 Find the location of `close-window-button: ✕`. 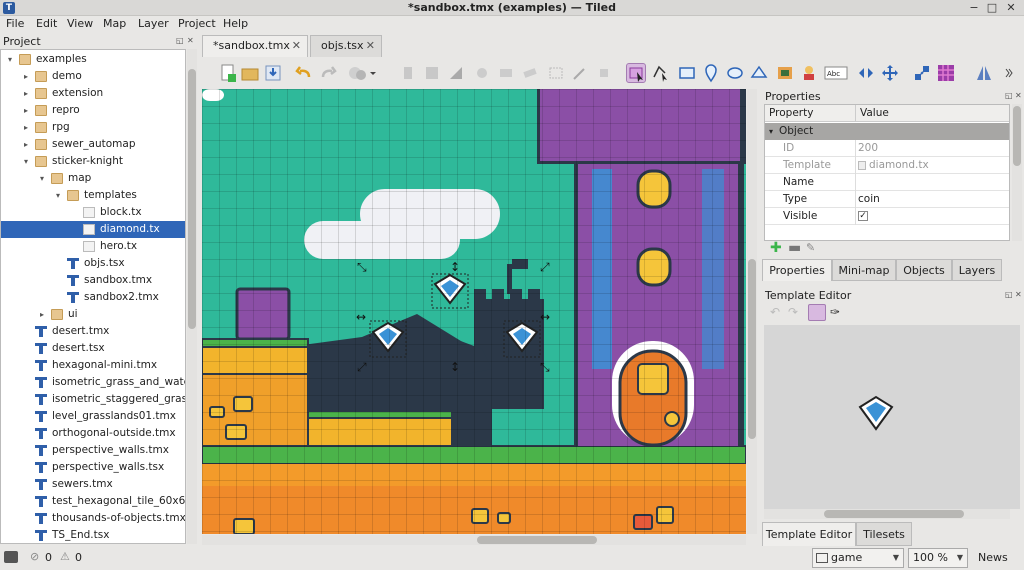

close-window-button: ✕ is located at coordinates (1011, 8).